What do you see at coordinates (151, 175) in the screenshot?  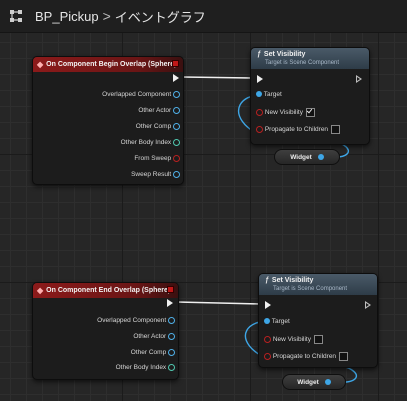 I see `pin-label: Sweep Result` at bounding box center [151, 175].